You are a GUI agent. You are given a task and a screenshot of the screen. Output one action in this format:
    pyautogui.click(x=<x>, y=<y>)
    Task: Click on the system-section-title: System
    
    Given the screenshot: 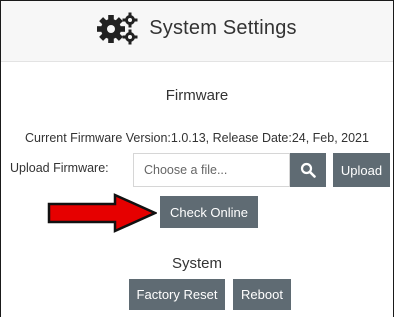 What is the action you would take?
    pyautogui.click(x=196, y=263)
    